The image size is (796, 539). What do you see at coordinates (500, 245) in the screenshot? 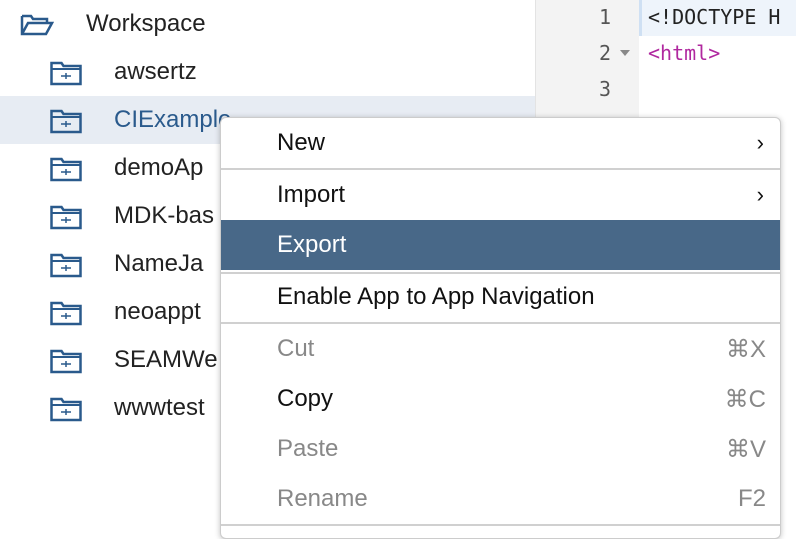
I see `menu-item-export: Export` at bounding box center [500, 245].